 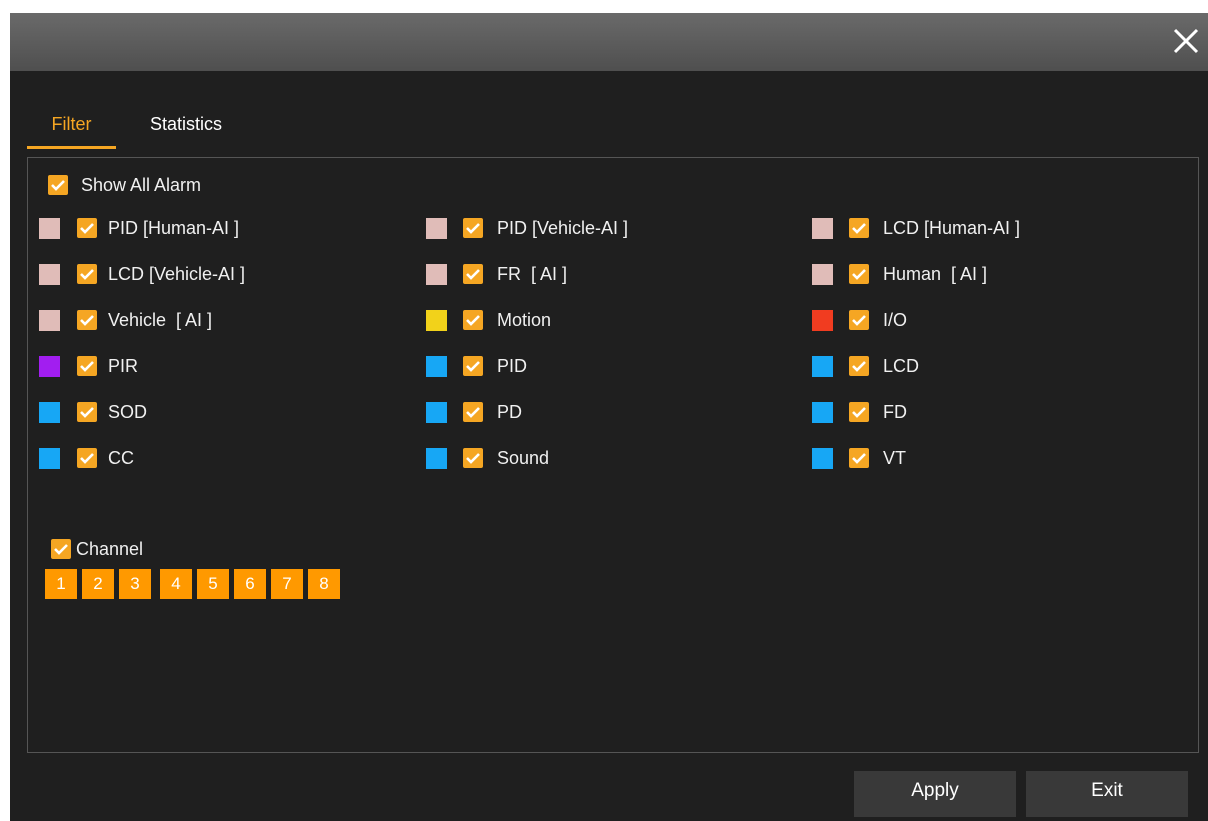 I want to click on title-bar, so click(x=609, y=42).